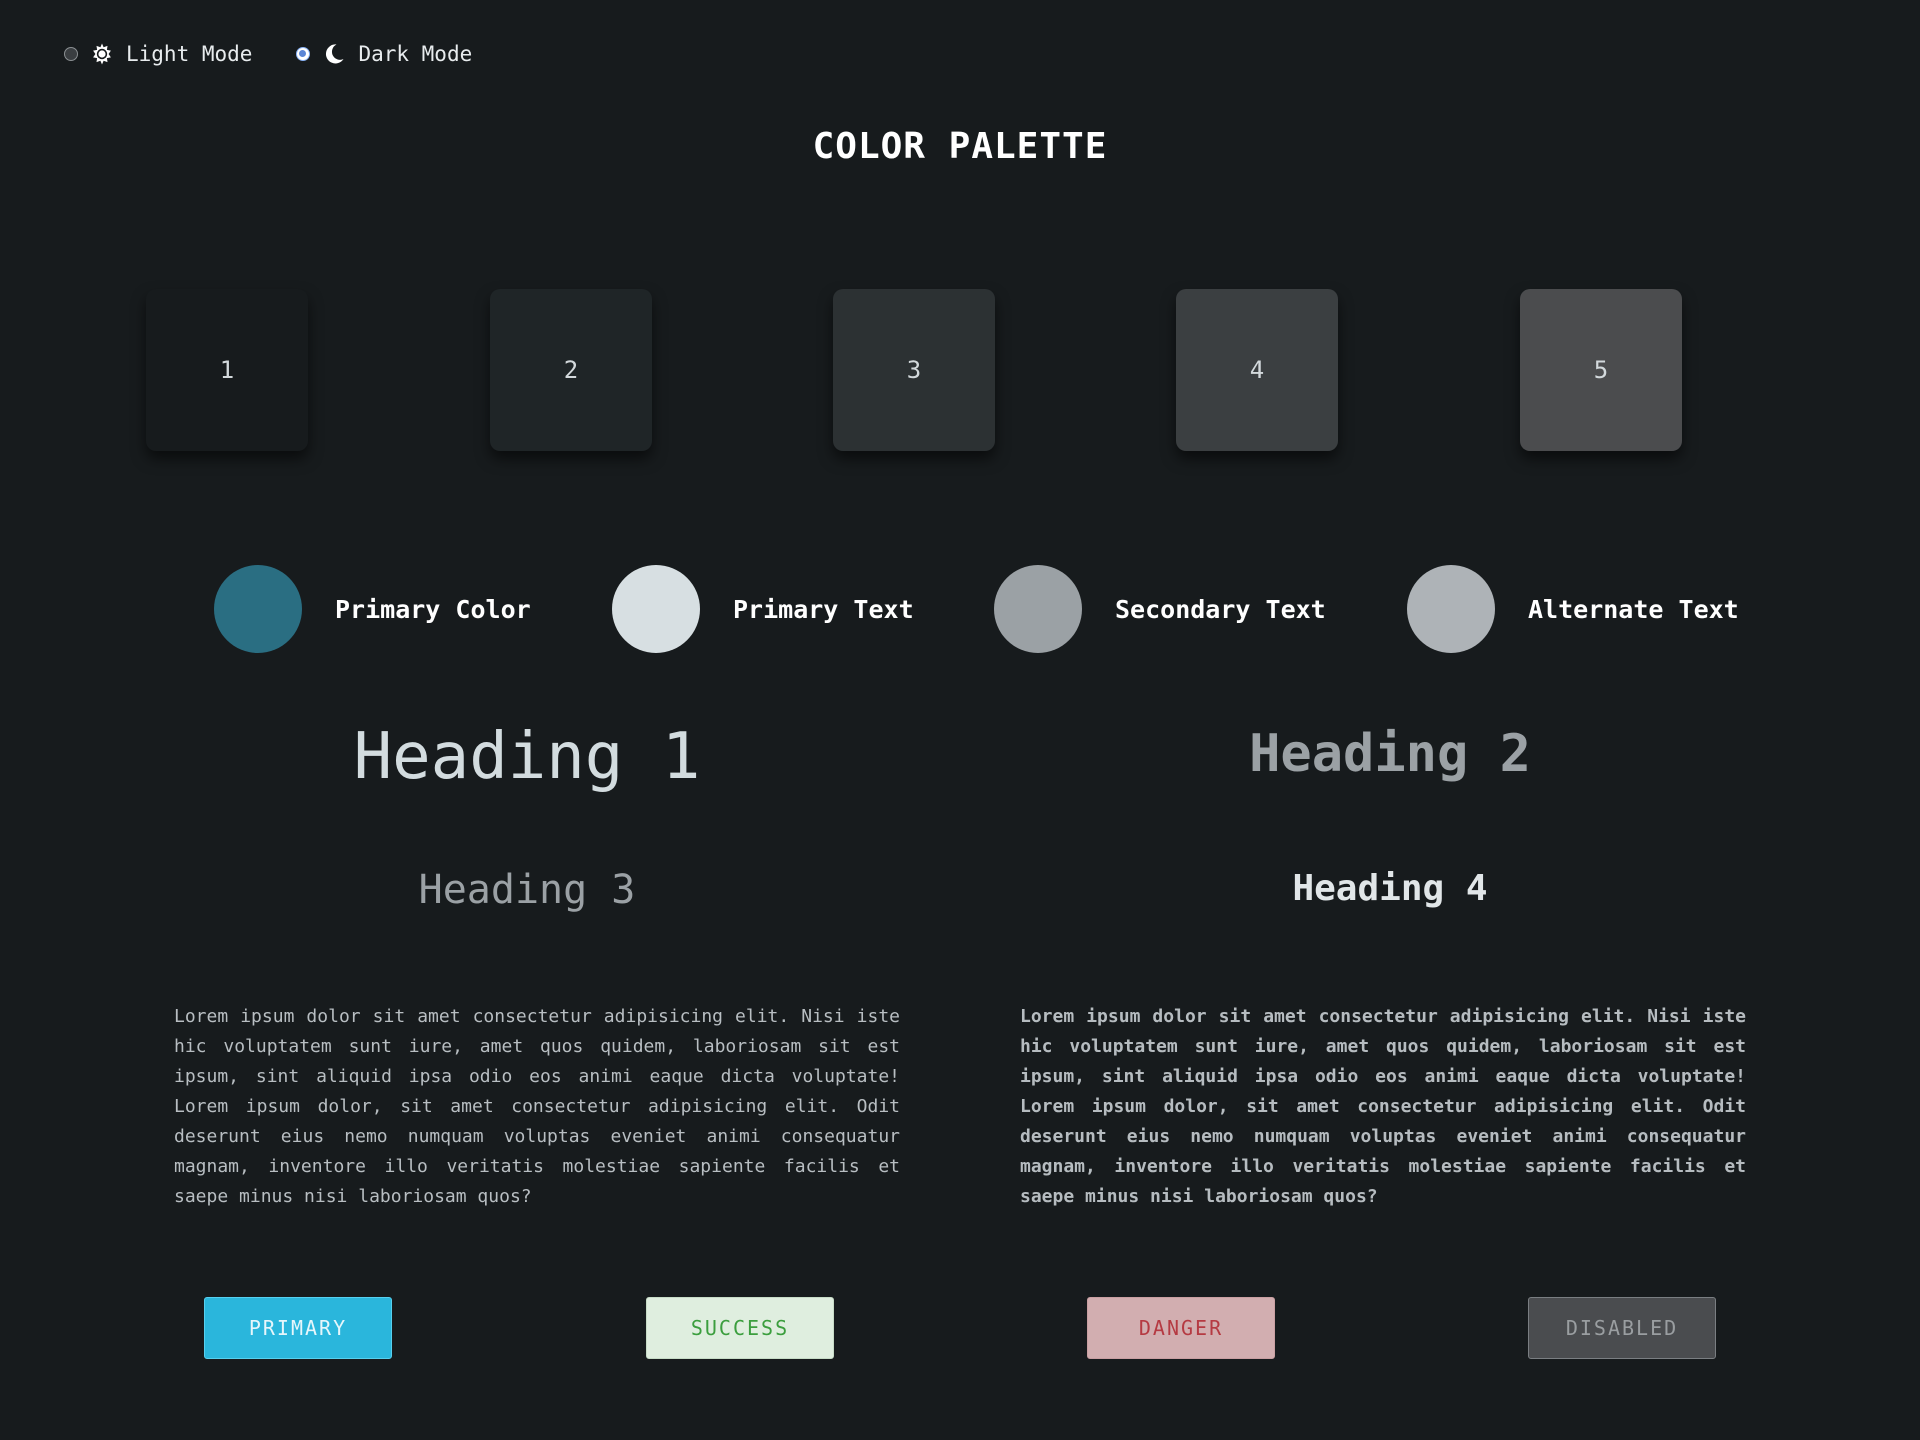  I want to click on legend-label: Alternate Text, so click(1633, 609).